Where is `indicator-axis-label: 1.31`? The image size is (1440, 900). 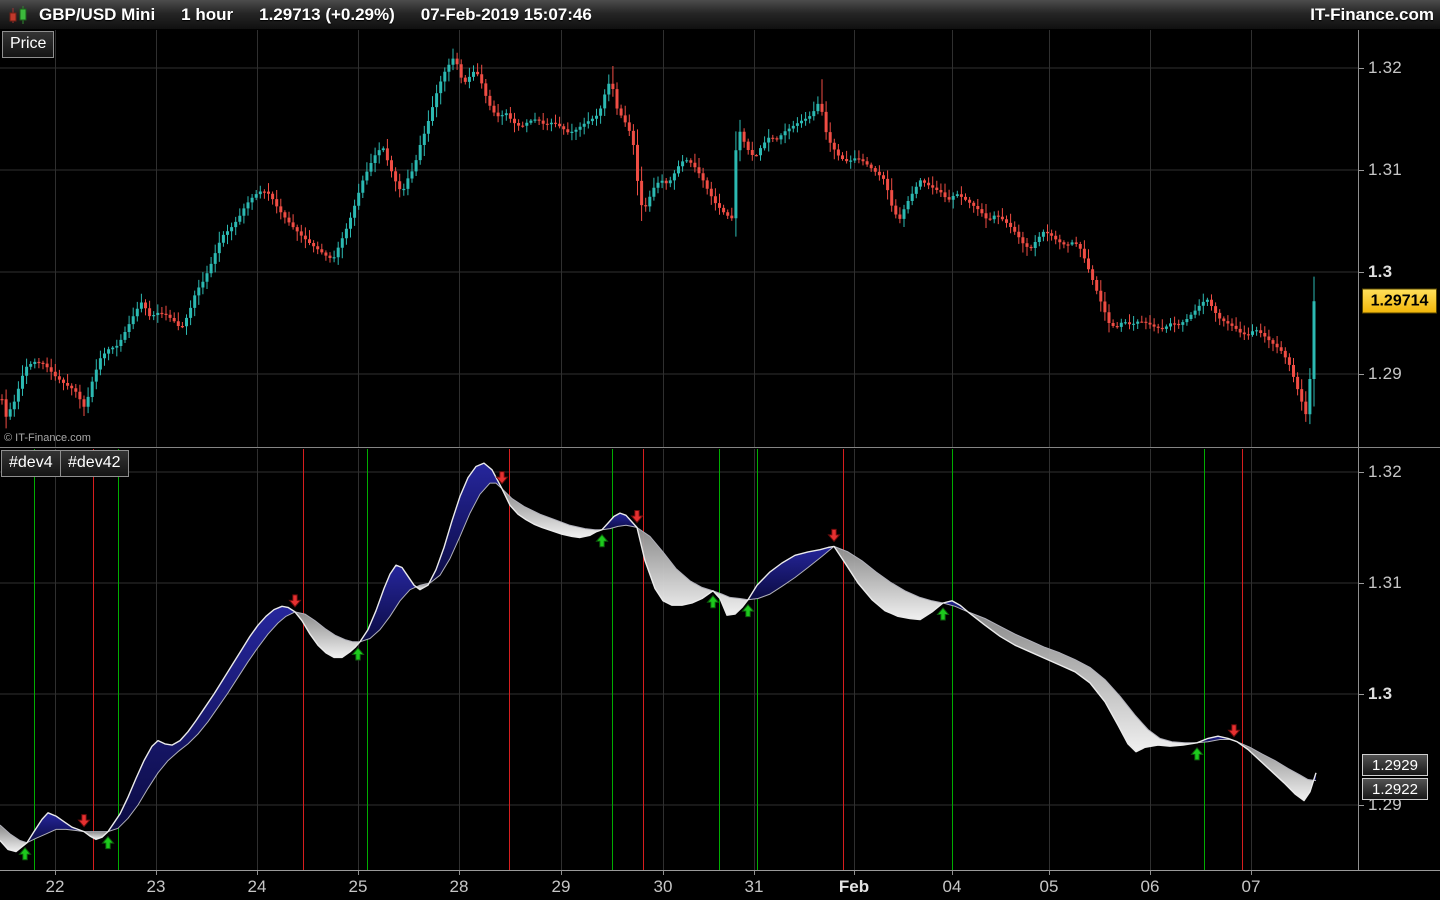
indicator-axis-label: 1.31 is located at coordinates (1385, 582).